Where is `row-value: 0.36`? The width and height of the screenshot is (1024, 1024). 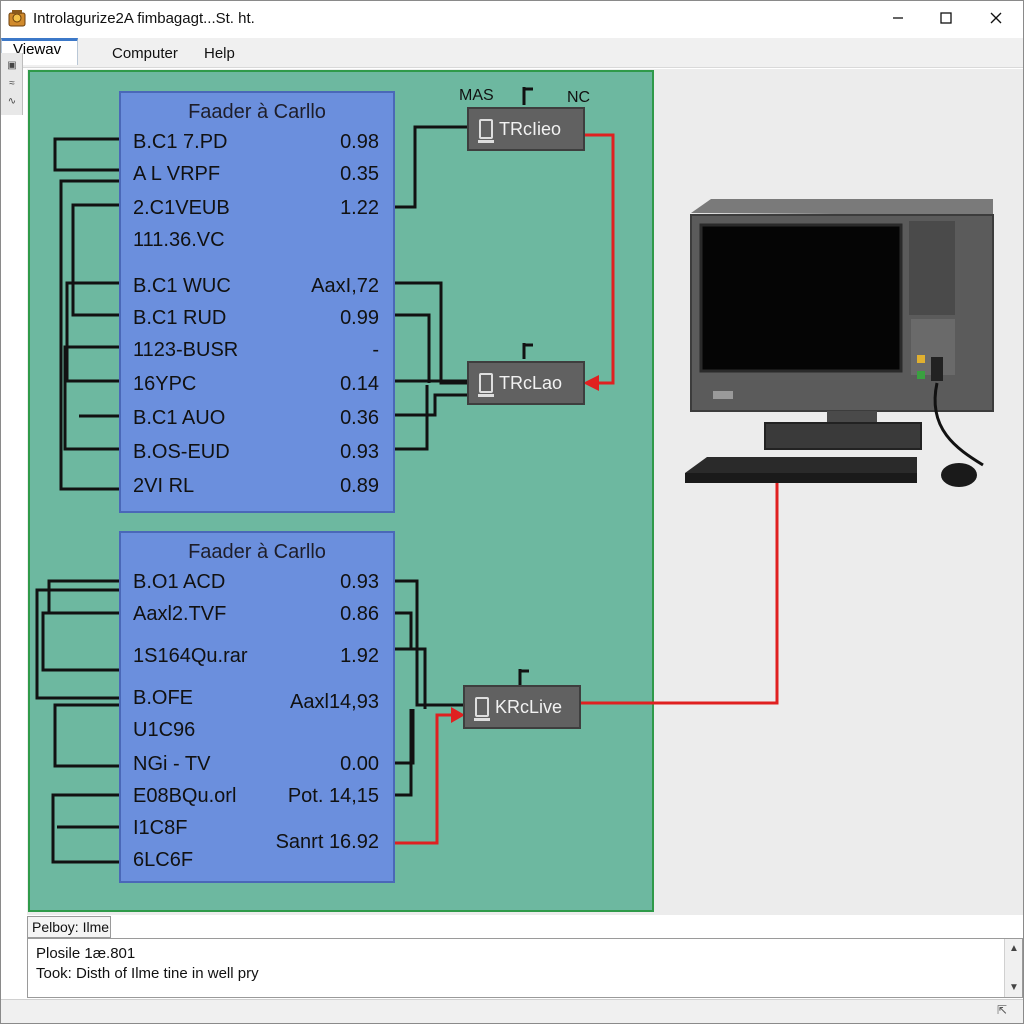 row-value: 0.36 is located at coordinates (359, 418).